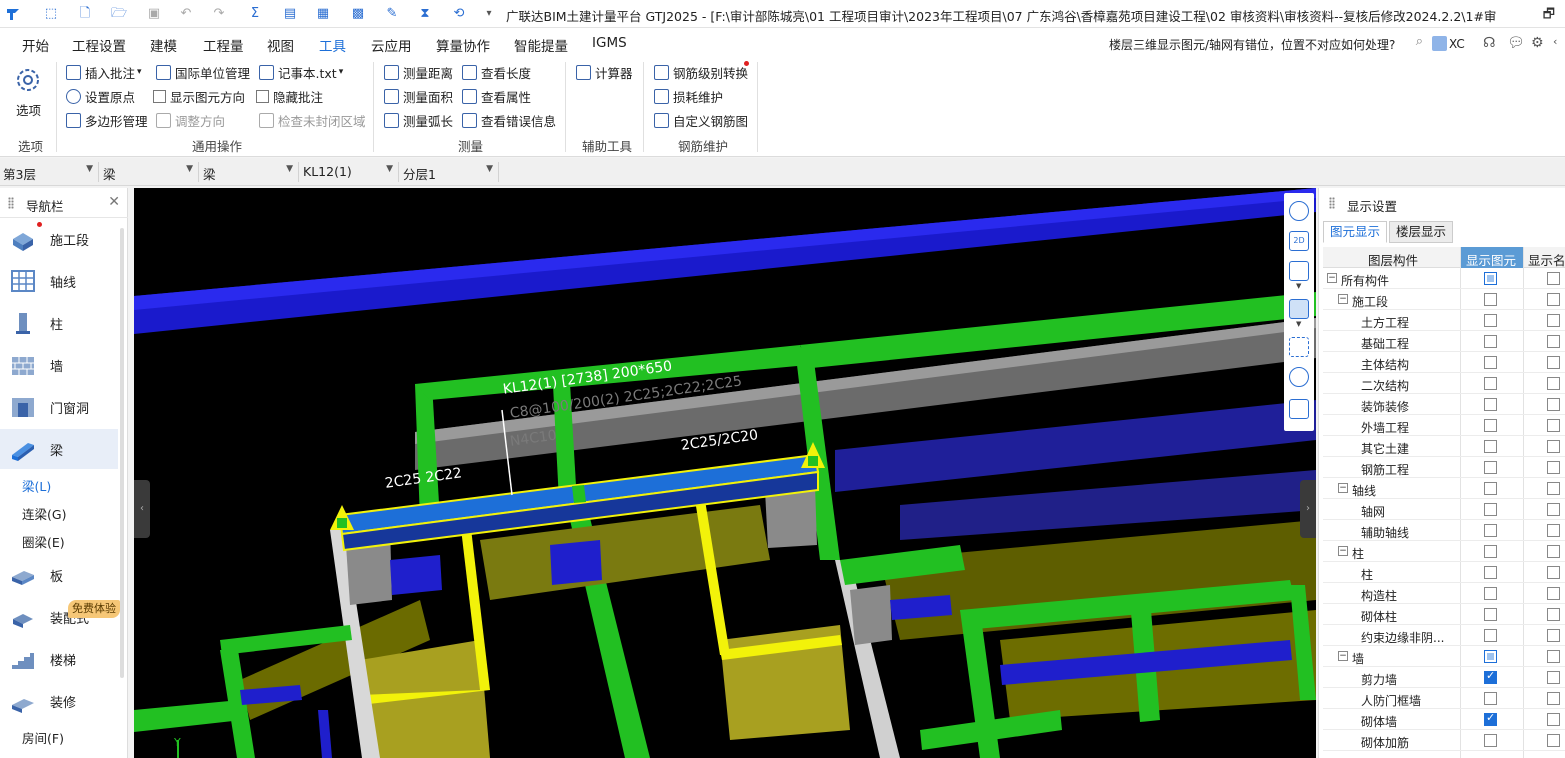 Image resolution: width=1565 pixels, height=758 pixels. What do you see at coordinates (49, 172) in the screenshot?
I see `floor-select: 第3层 ▼` at bounding box center [49, 172].